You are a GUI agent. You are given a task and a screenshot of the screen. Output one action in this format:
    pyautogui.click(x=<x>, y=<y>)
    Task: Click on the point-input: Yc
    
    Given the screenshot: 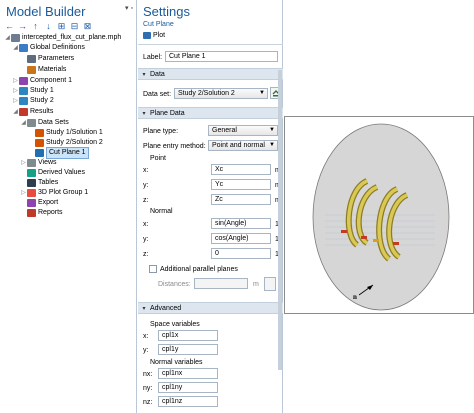 What is the action you would take?
    pyautogui.click(x=241, y=184)
    